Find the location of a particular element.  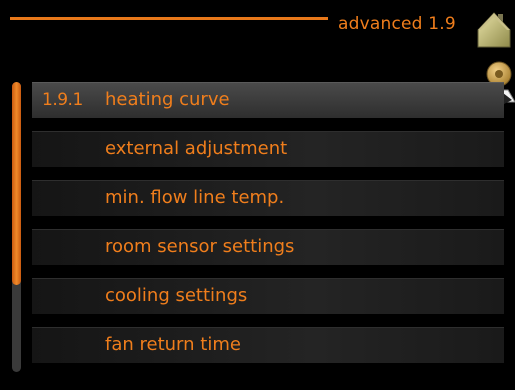

title-rule is located at coordinates (169, 18).